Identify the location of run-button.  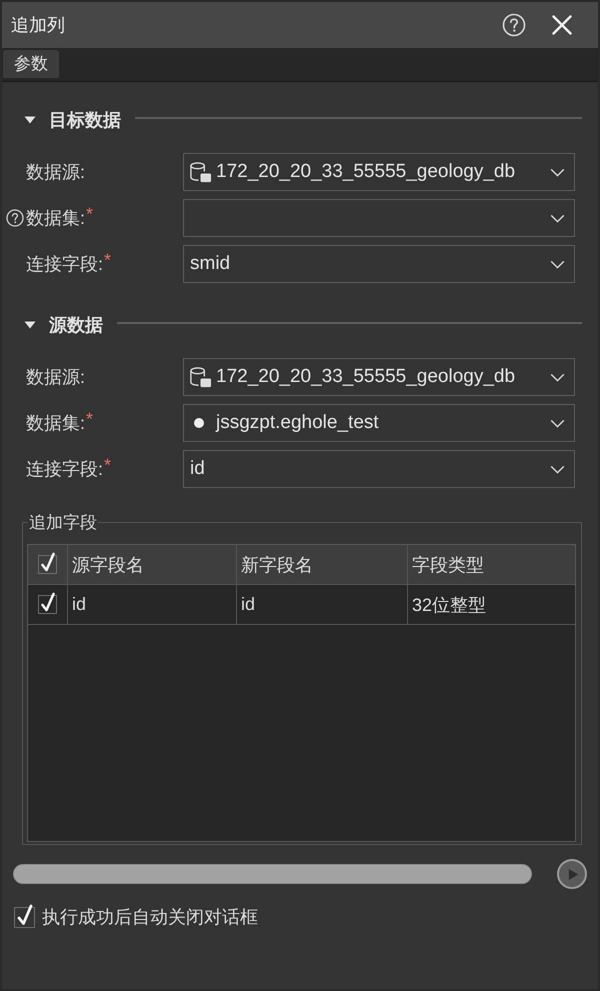
(572, 874).